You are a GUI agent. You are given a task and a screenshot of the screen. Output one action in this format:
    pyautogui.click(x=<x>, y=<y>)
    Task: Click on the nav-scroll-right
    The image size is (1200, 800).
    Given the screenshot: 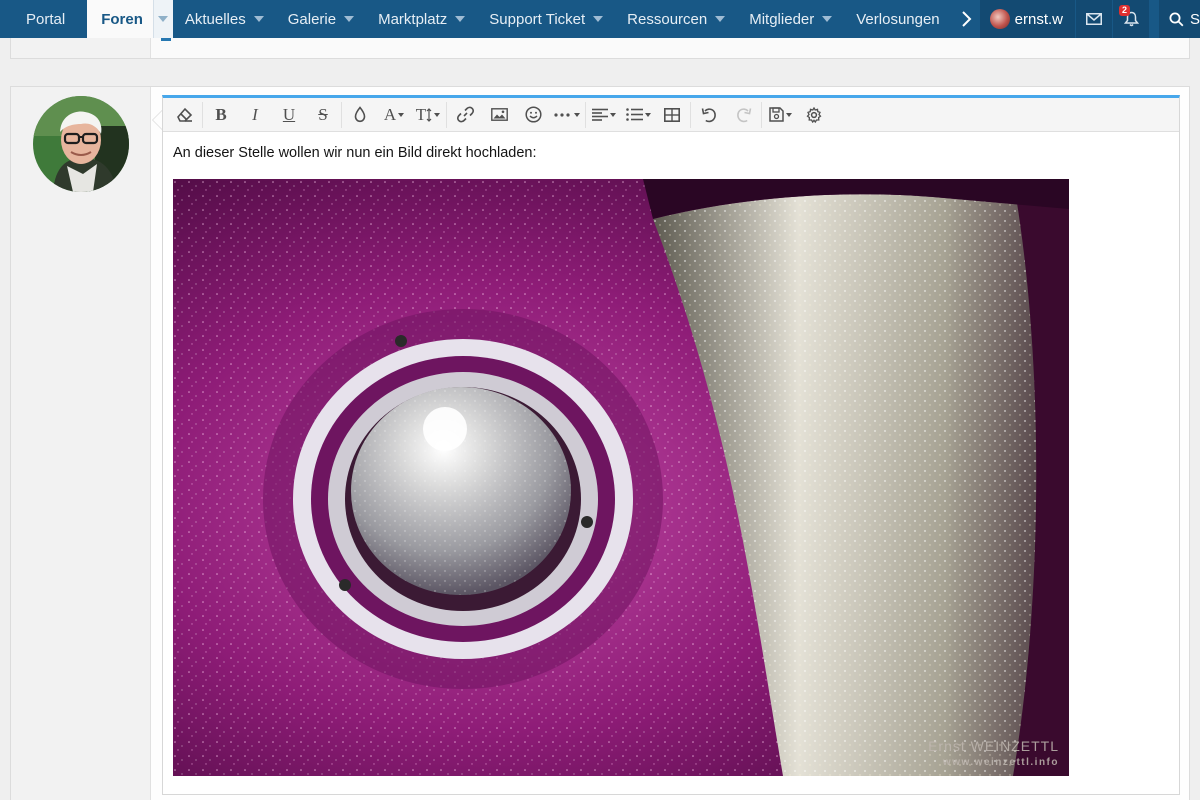 What is the action you would take?
    pyautogui.click(x=965, y=19)
    